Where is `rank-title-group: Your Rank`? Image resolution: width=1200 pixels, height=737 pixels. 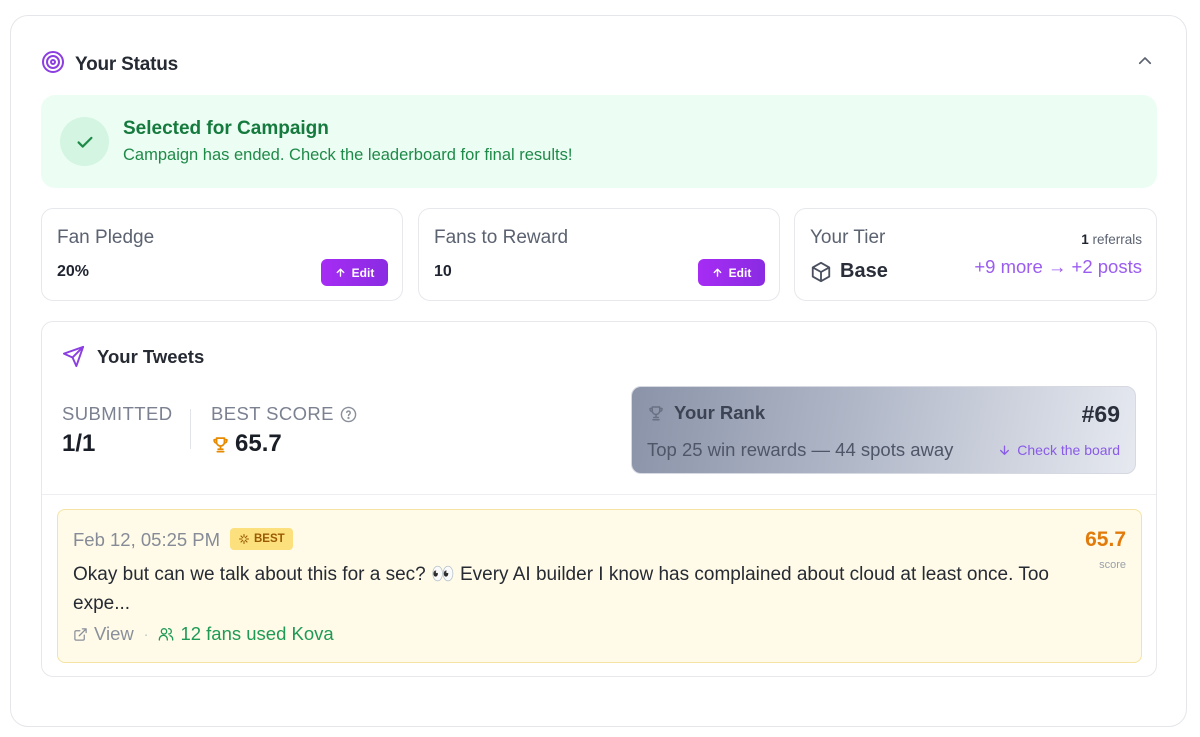
rank-title-group: Your Rank is located at coordinates (706, 413).